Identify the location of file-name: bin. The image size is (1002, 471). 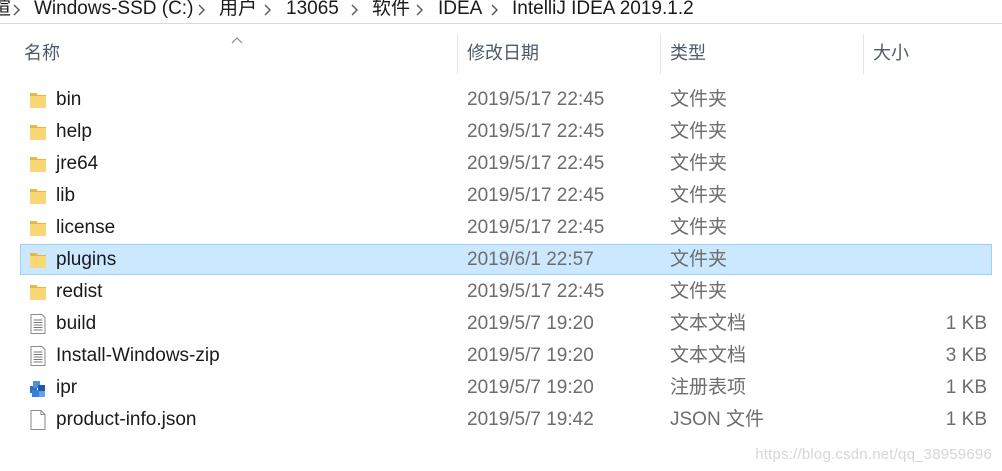
(69, 99).